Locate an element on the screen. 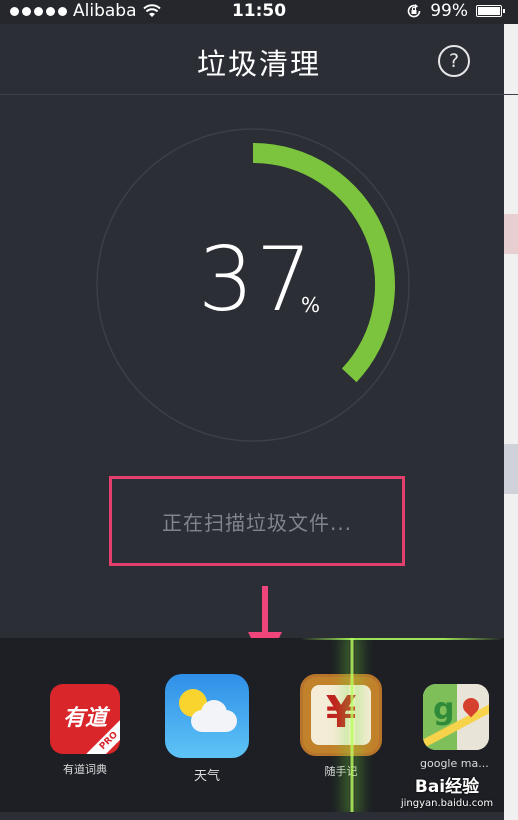 The width and height of the screenshot is (518, 820). status-right: 99% is located at coordinates (455, 11).